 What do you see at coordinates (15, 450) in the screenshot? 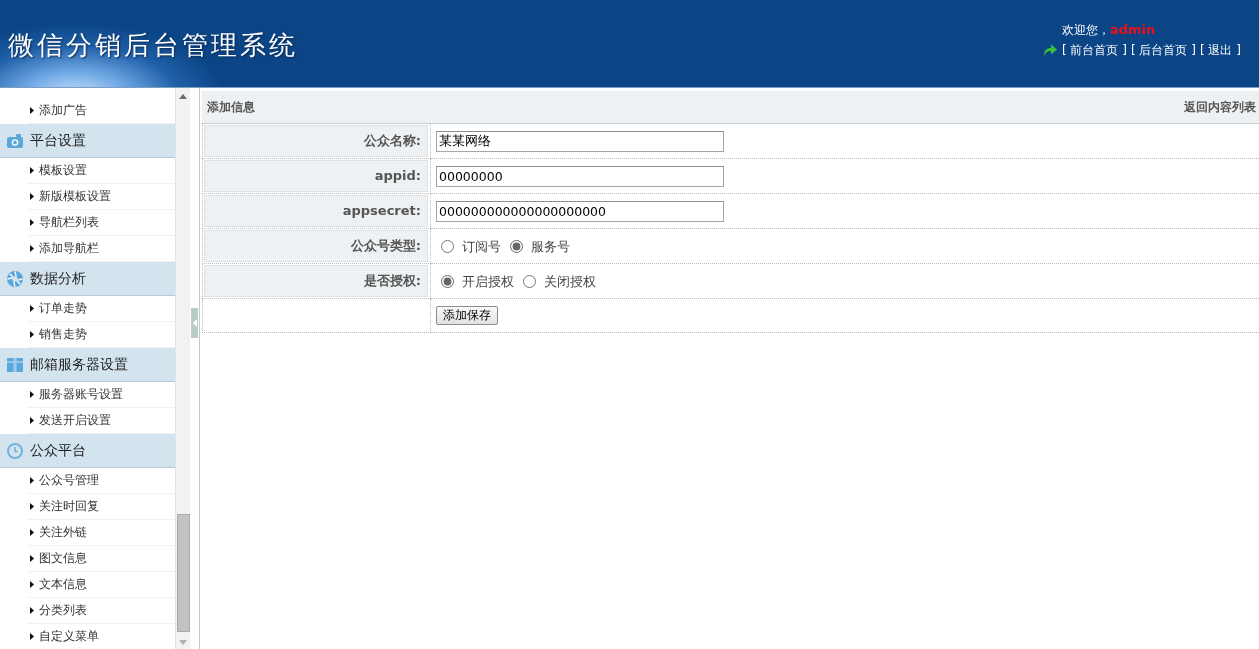
I see `clock-icon` at bounding box center [15, 450].